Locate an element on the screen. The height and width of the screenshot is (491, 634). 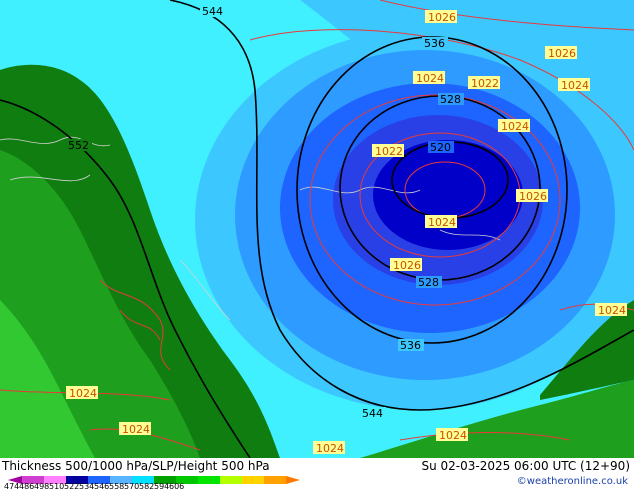
valid-time: Su 02-03-2025 06:00 UTC (12+90) is located at coordinates (525, 466).